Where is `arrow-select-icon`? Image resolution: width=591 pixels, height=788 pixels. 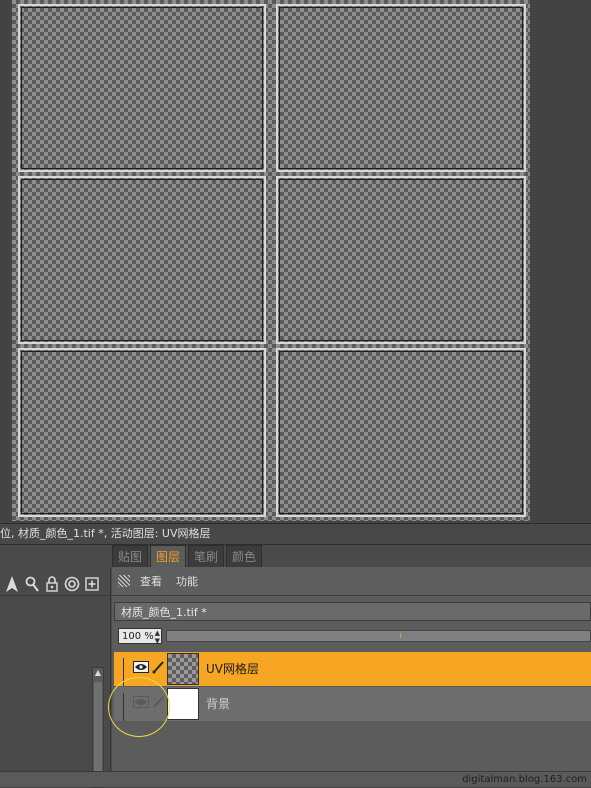
arrow-select-icon is located at coordinates (12, 584).